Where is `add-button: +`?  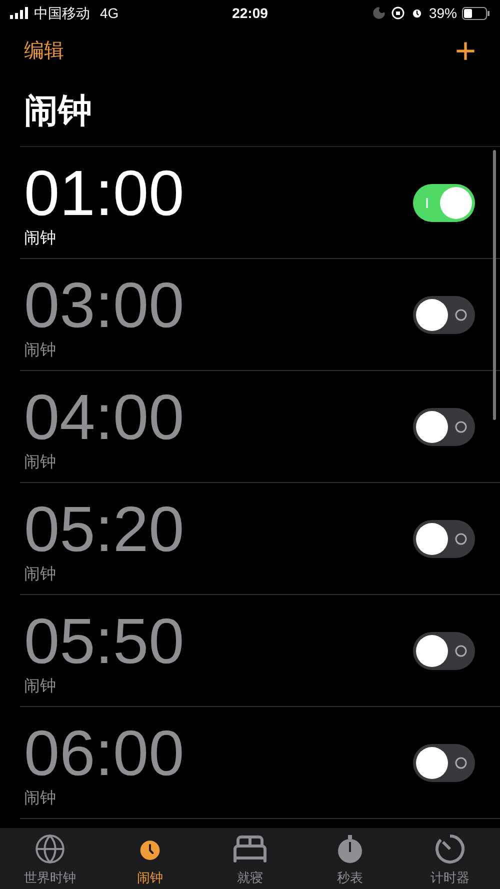
add-button: + is located at coordinates (465, 51).